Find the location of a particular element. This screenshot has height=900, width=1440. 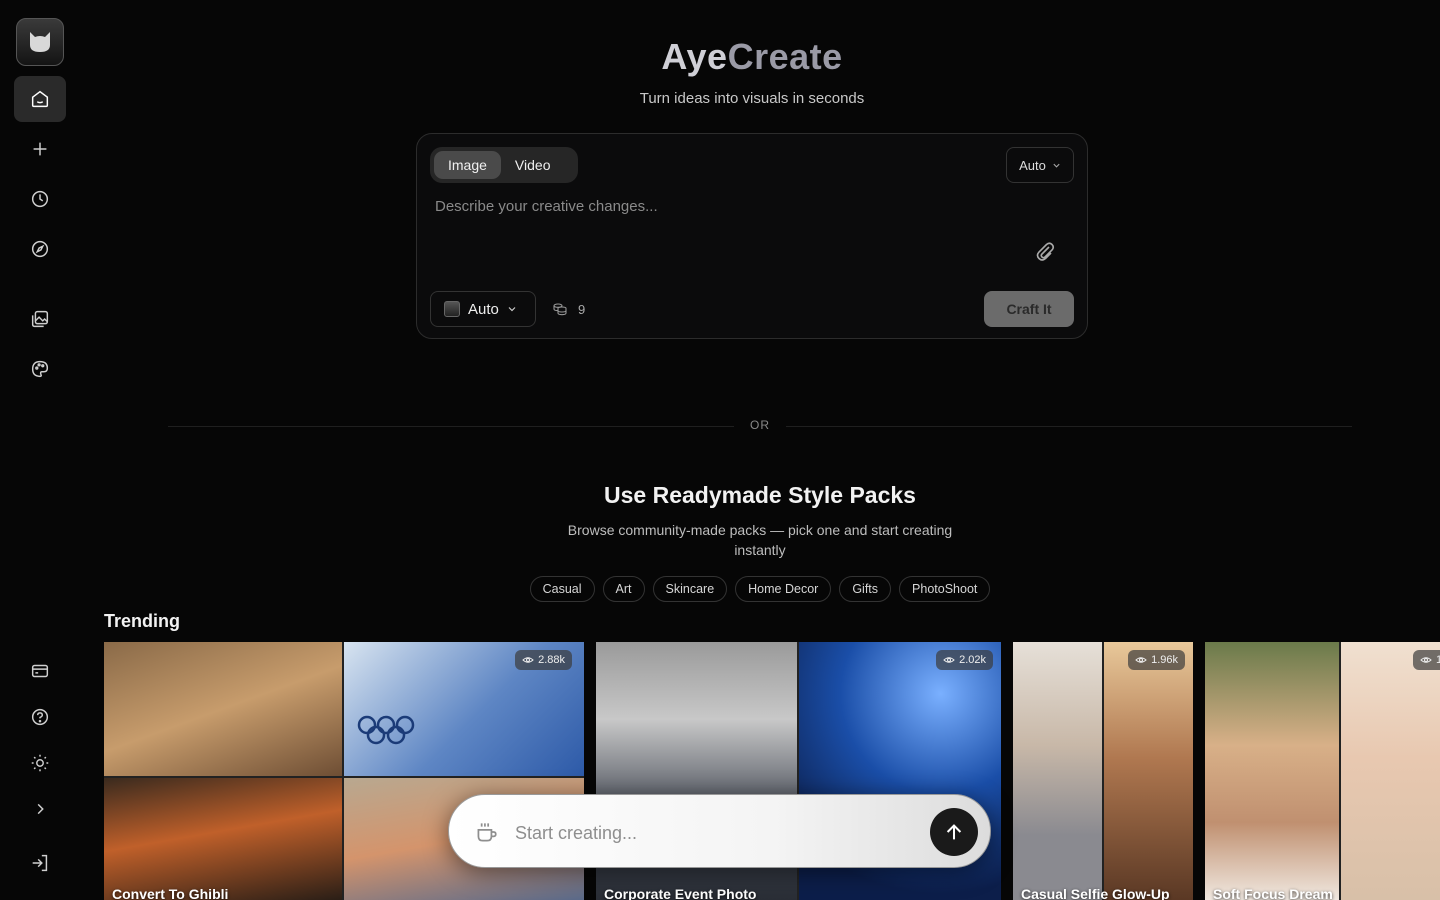

style-pack-card: 1 Soft Focus Dream is located at coordinates (1322, 771).